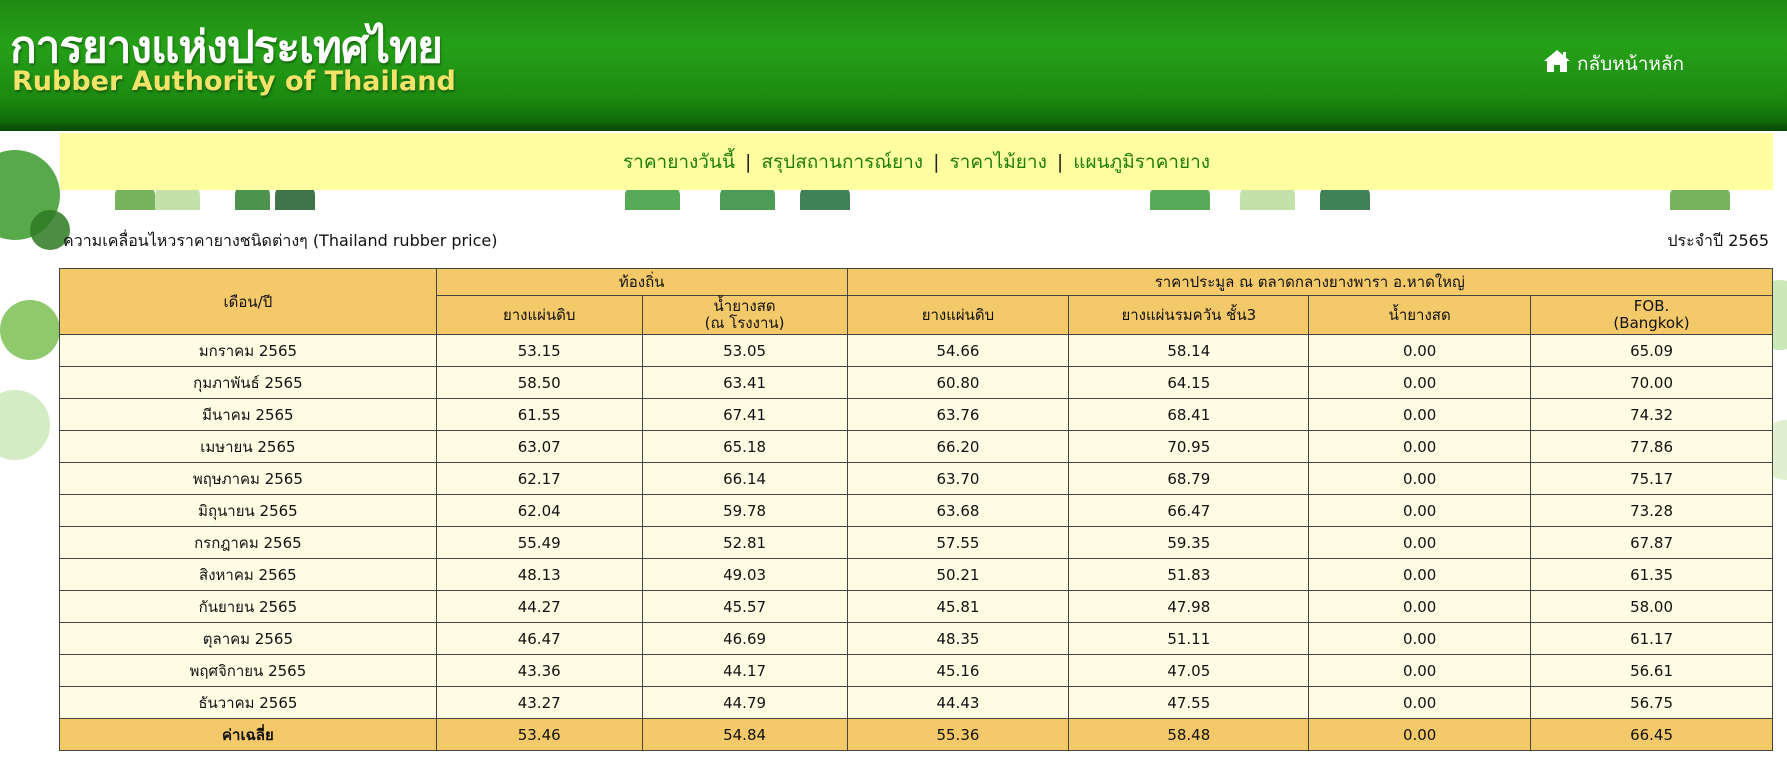 This screenshot has width=1787, height=781. Describe the element at coordinates (744, 734) in the screenshot. I see `average-cell: 54.84` at that location.